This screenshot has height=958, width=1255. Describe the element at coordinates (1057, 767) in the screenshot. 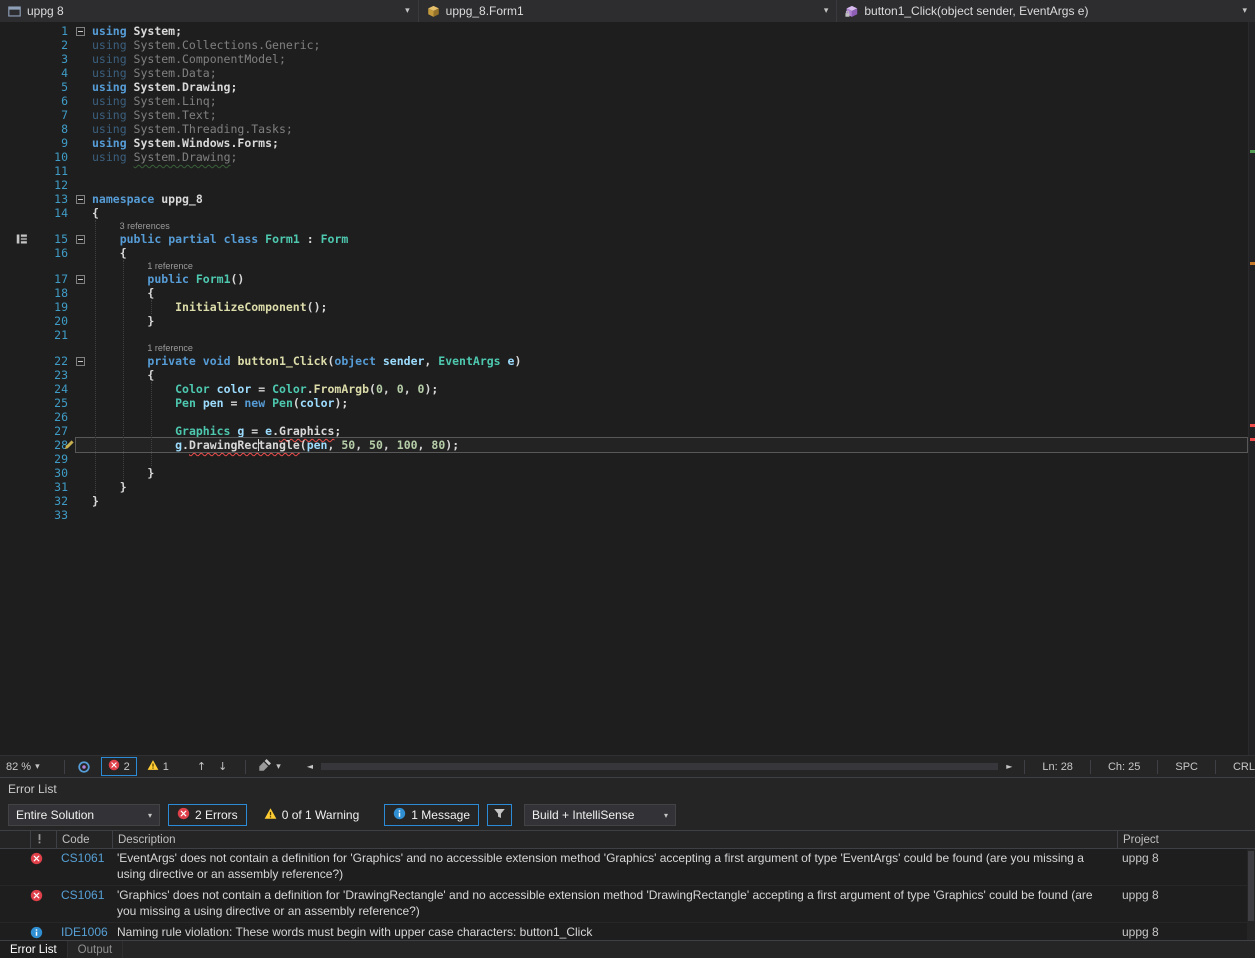

I see `line-indicator: Ln: 28` at that location.